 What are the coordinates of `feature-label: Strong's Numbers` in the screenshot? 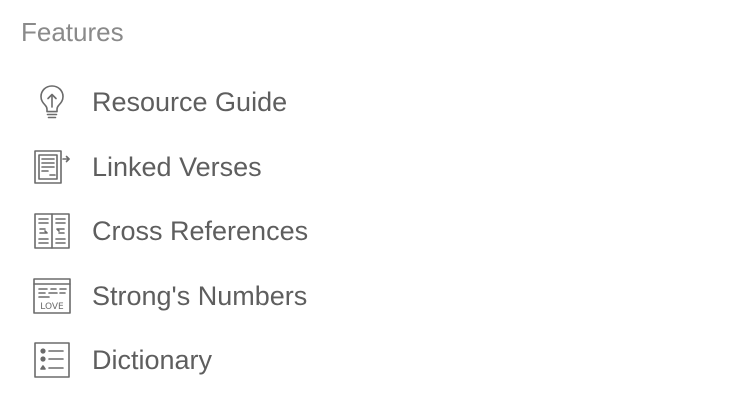 It's located at (200, 295).